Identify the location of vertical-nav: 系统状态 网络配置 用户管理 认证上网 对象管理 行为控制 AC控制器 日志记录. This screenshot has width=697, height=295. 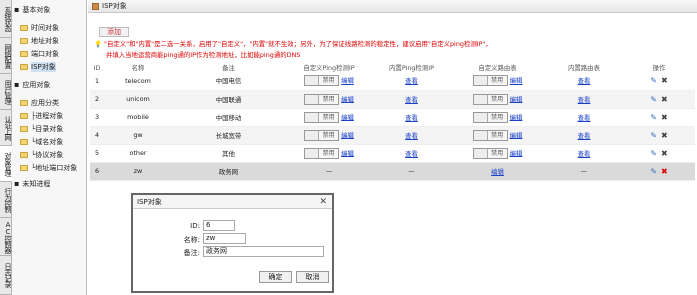
(6, 147).